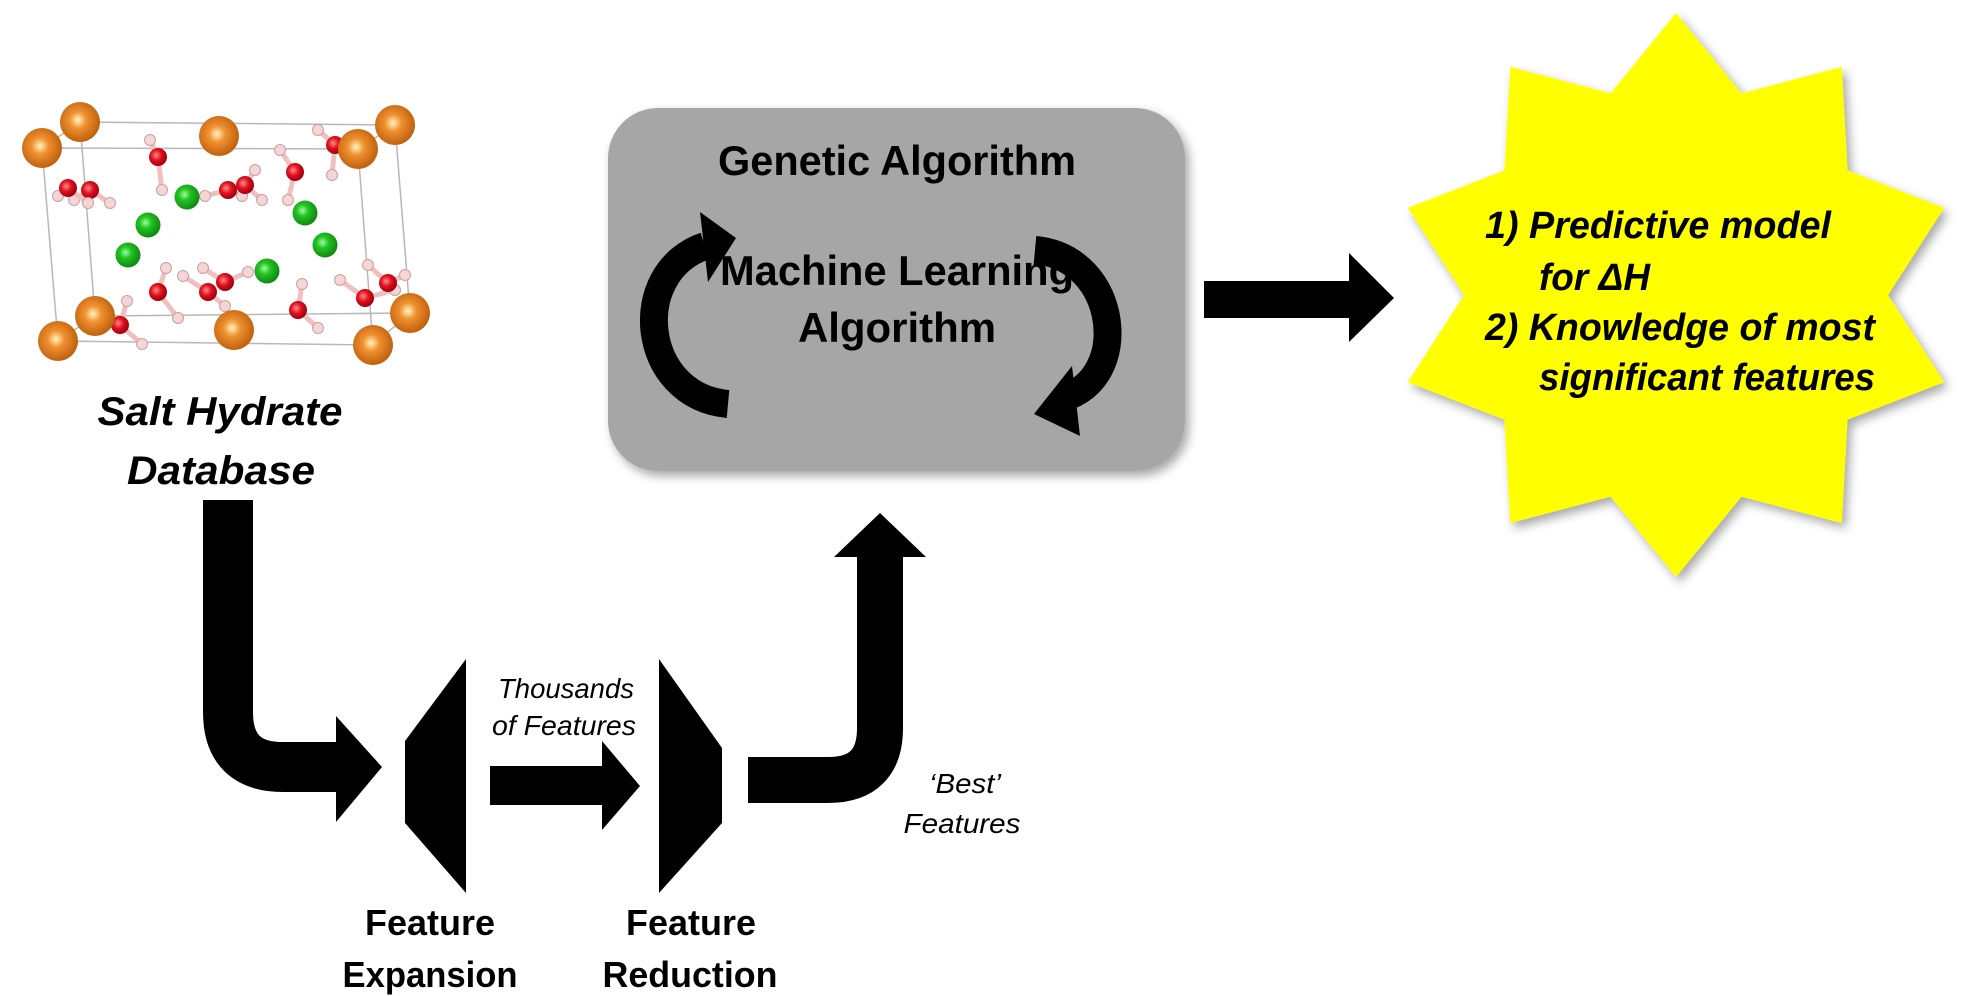 The height and width of the screenshot is (996, 1977). What do you see at coordinates (897, 160) in the screenshot?
I see `genetic-algorithm-title: Genetic Algorithm` at bounding box center [897, 160].